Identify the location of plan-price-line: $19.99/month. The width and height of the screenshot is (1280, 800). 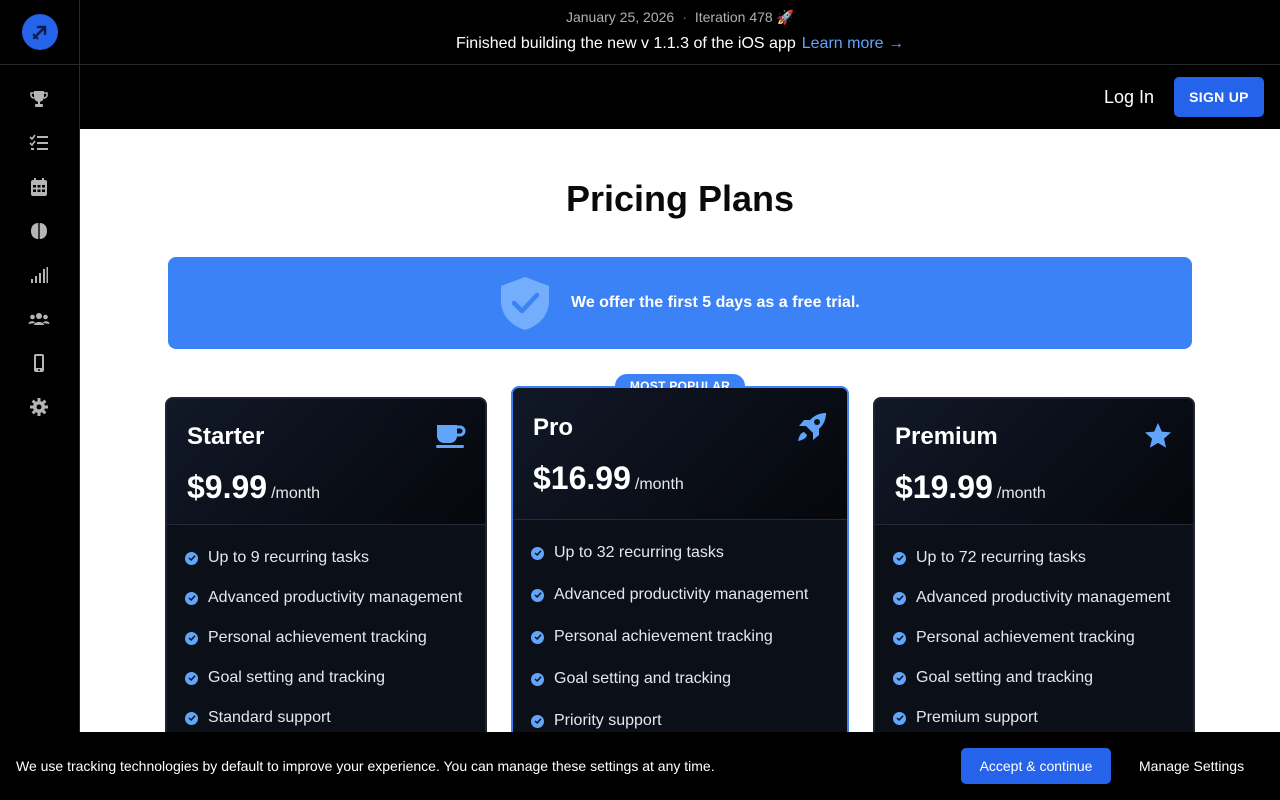
(970, 487).